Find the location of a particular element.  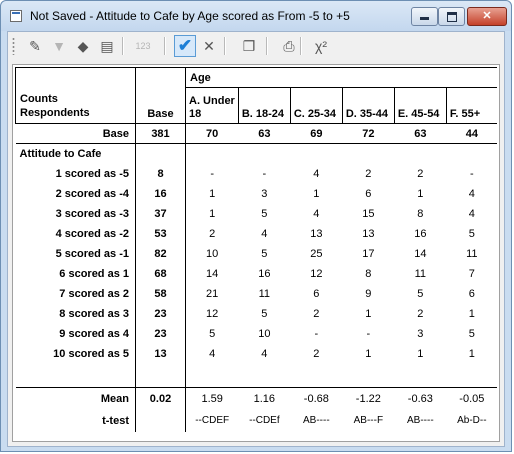

delete-button: ✕ is located at coordinates (209, 46).